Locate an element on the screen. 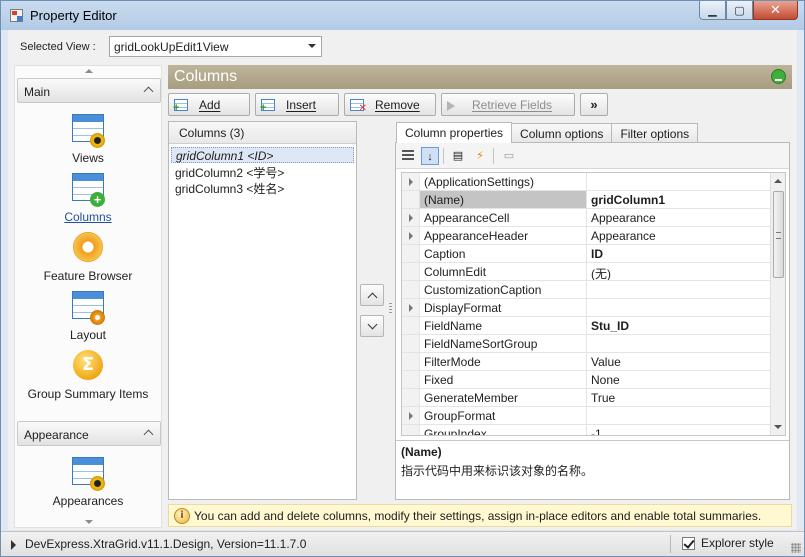 The height and width of the screenshot is (557, 805). property-row: AppearanceHeader Appearance is located at coordinates (593, 236).